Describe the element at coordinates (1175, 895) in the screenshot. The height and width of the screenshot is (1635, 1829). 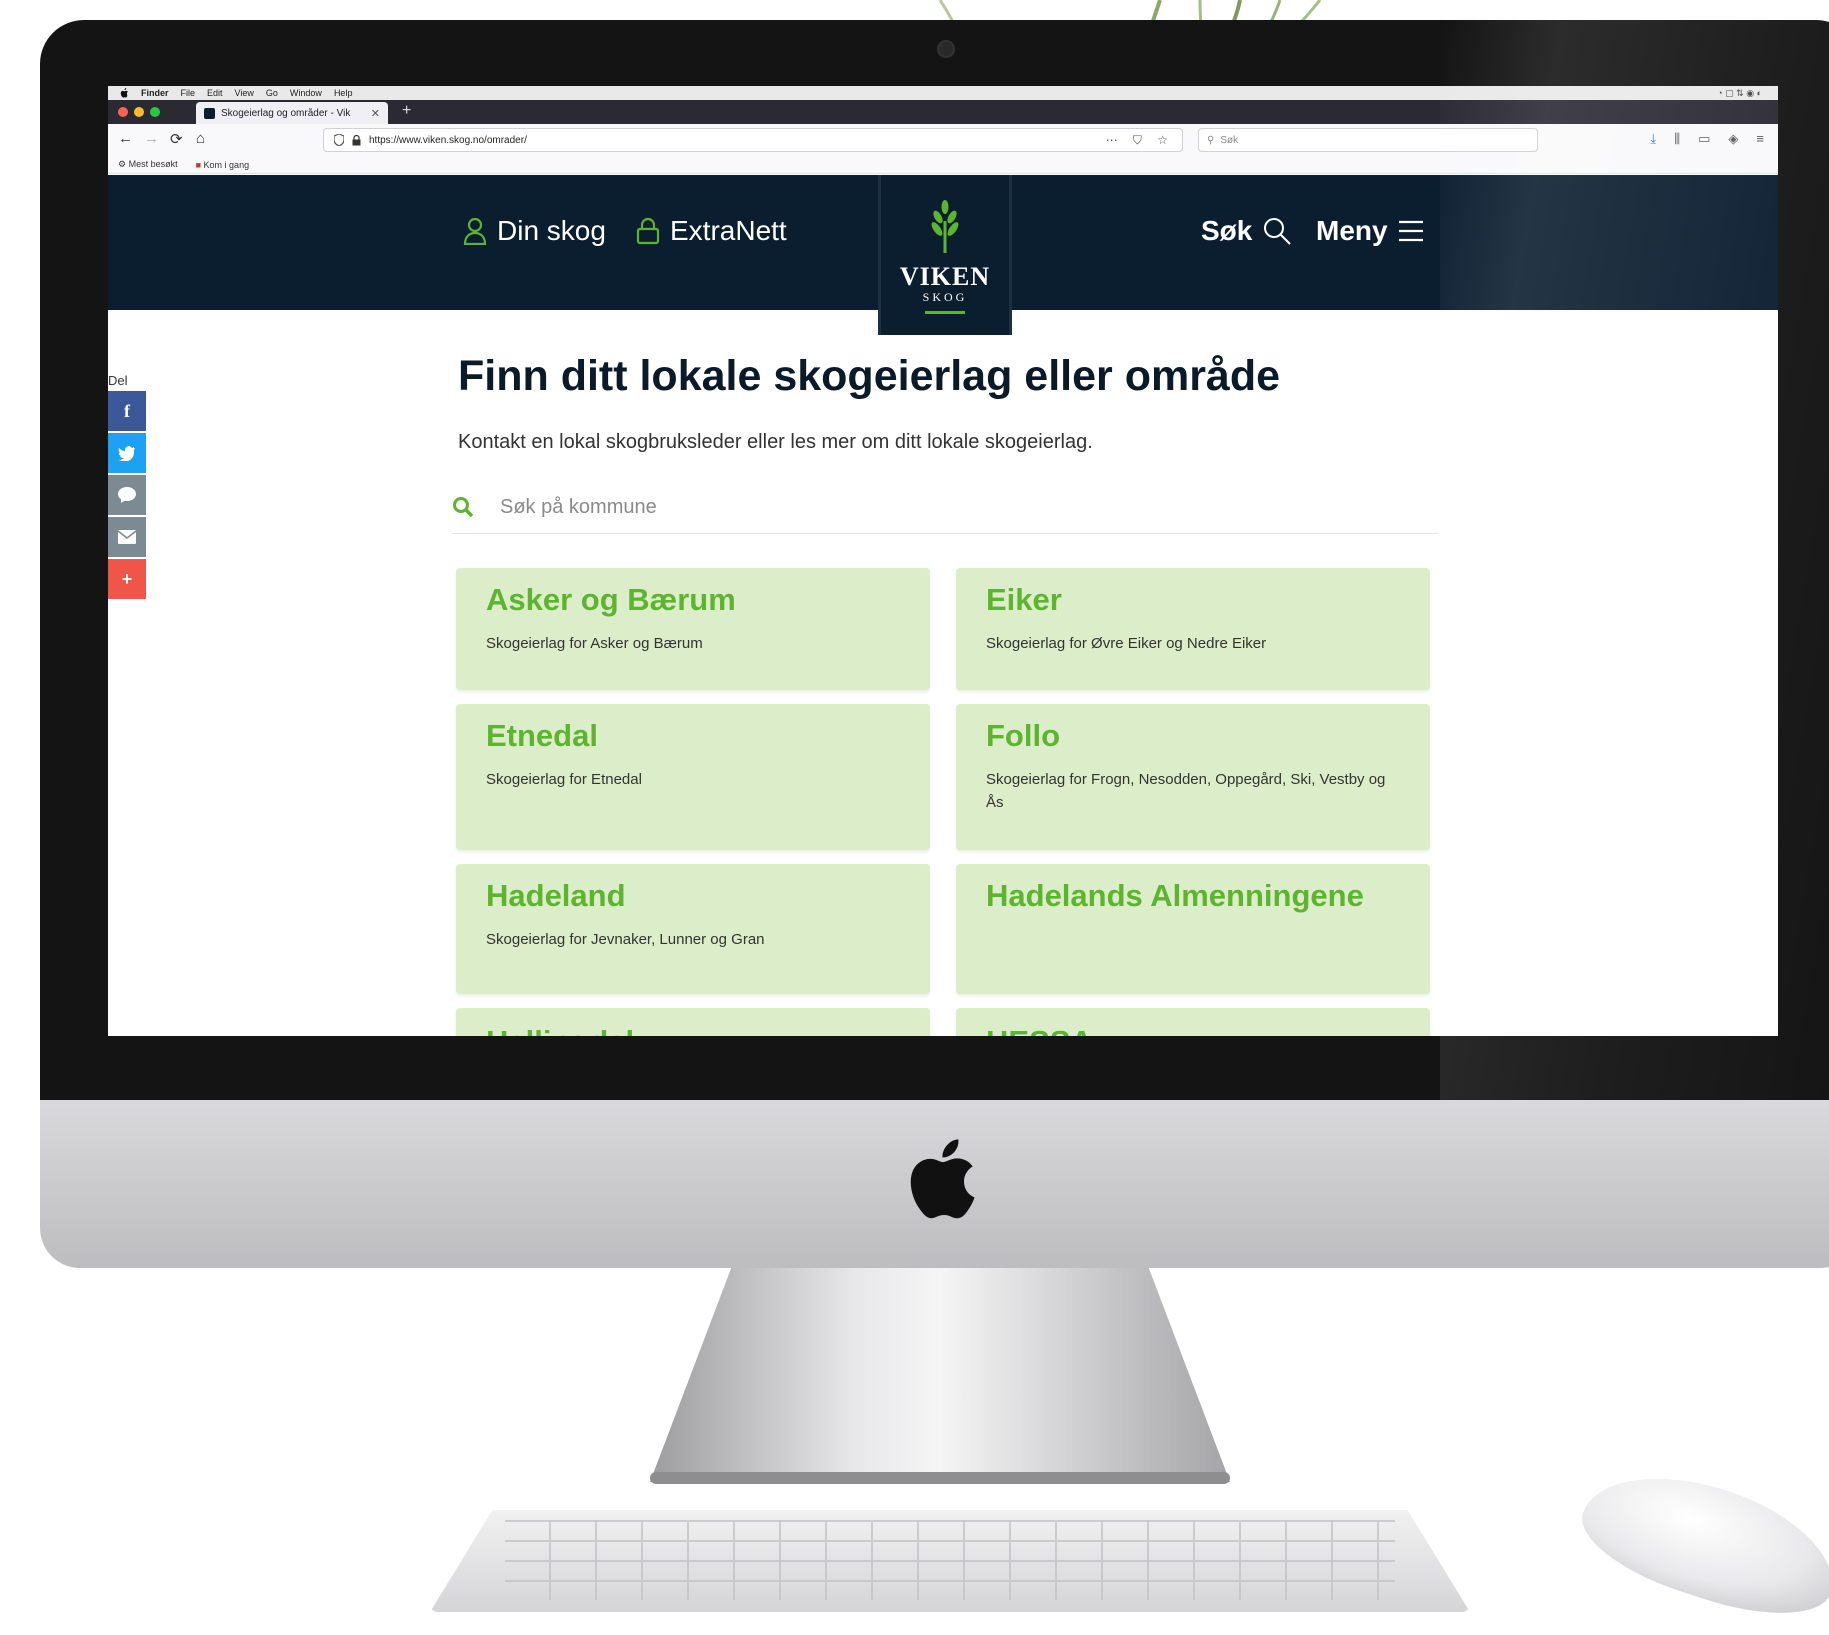
I see `area-card-title: Hadelands Almenningene` at that location.